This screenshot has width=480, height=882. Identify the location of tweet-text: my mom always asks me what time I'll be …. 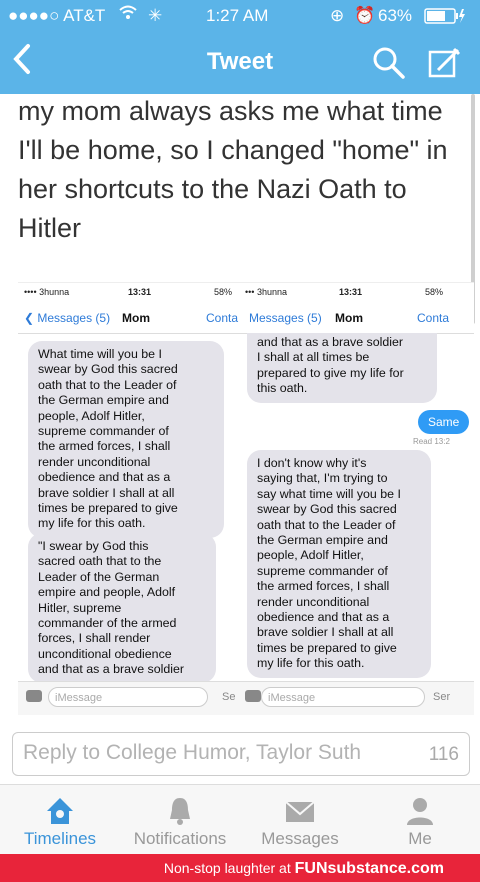
(233, 169).